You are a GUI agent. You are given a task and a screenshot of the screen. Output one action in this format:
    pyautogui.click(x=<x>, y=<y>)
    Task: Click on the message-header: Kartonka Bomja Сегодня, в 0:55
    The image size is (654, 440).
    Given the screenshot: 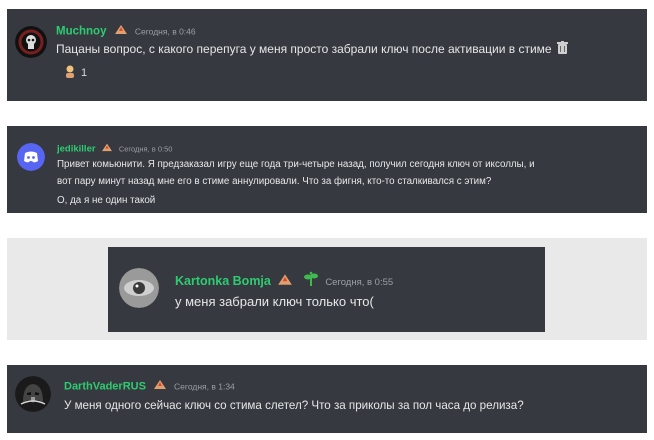 What is the action you would take?
    pyautogui.click(x=284, y=280)
    